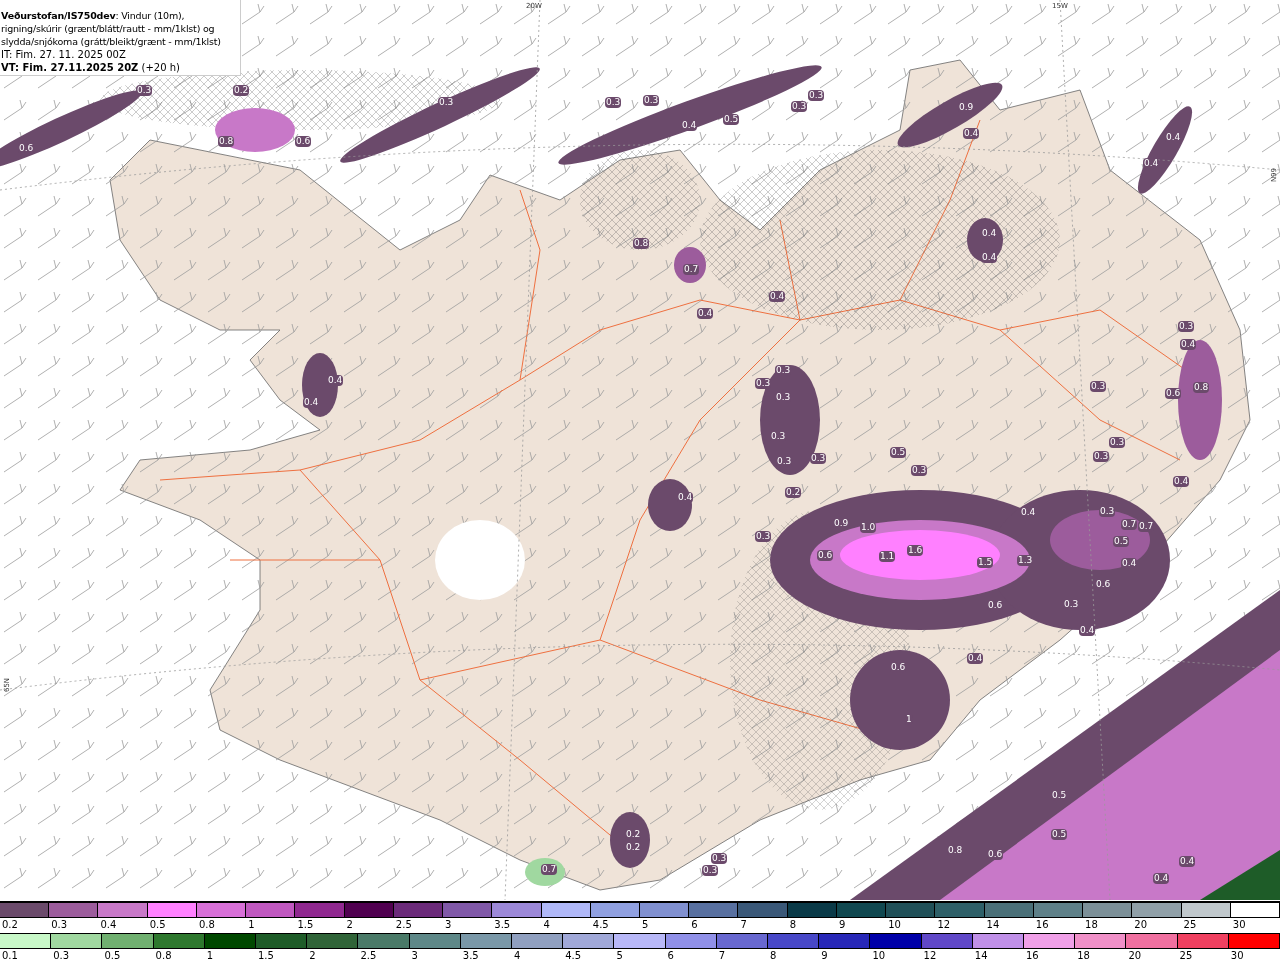 This screenshot has width=1280, height=960. What do you see at coordinates (600, 925) in the screenshot?
I see `legend-label: 4.5` at bounding box center [600, 925].